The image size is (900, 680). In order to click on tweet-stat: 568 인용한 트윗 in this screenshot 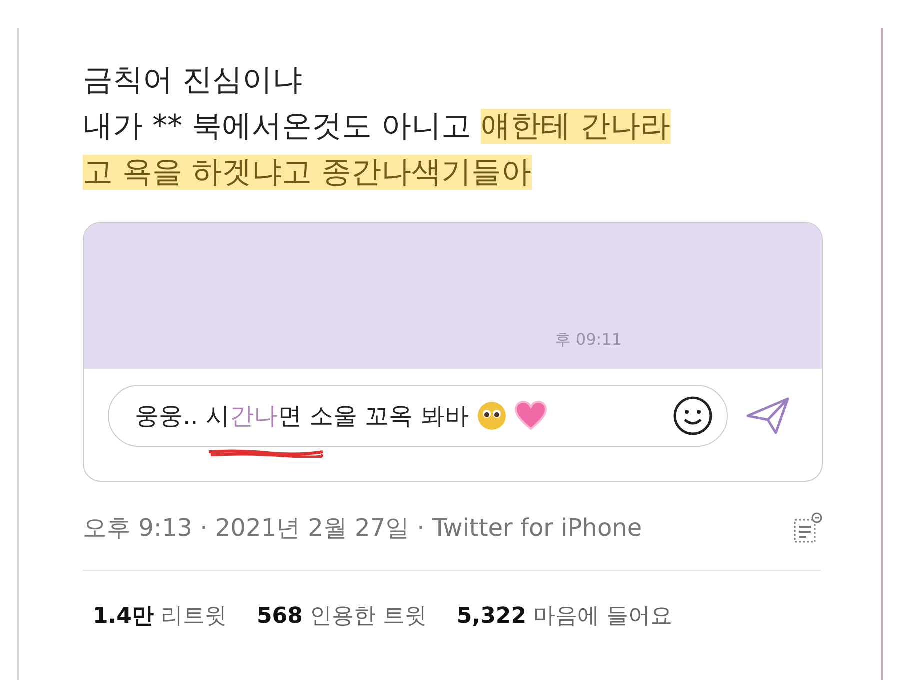, I will do `click(341, 616)`.